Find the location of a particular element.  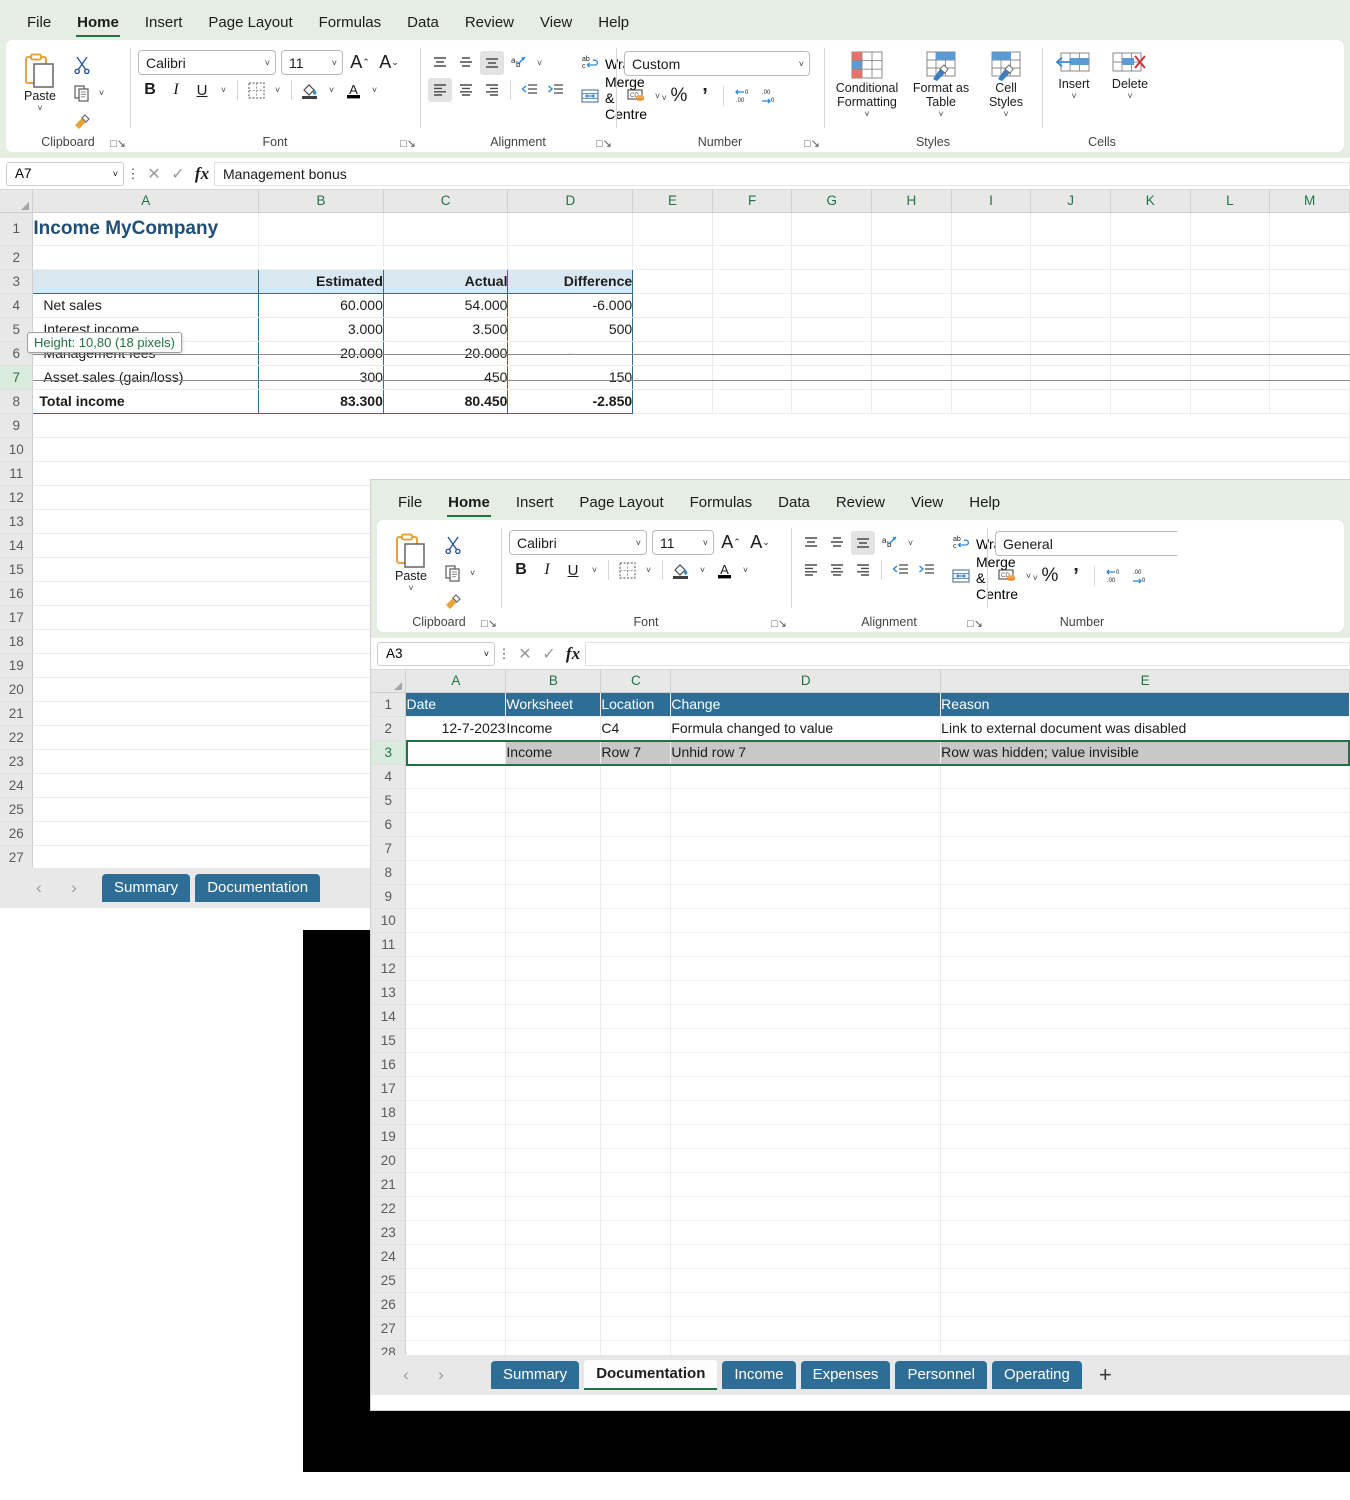

cut-icon is located at coordinates (82, 65).